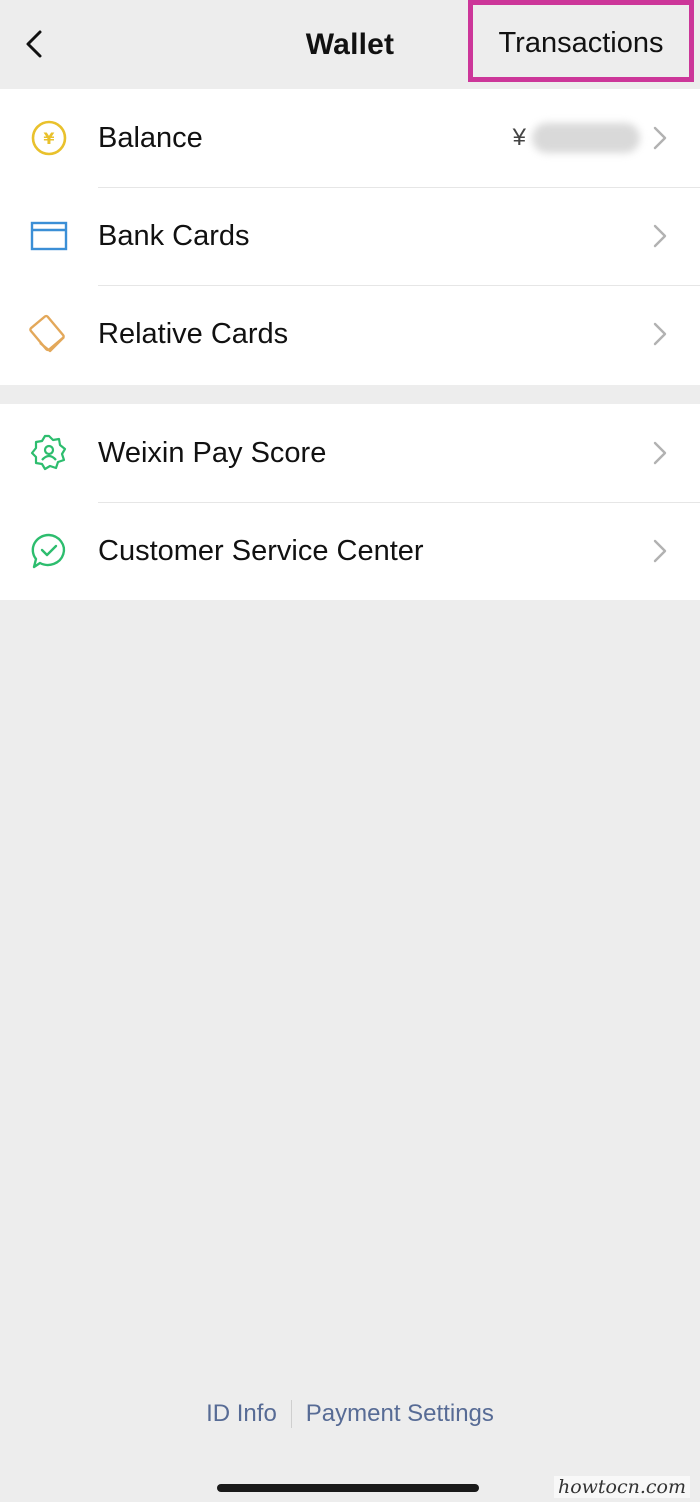  Describe the element at coordinates (193, 333) in the screenshot. I see `relative-cards-label: Relative Cards` at that location.